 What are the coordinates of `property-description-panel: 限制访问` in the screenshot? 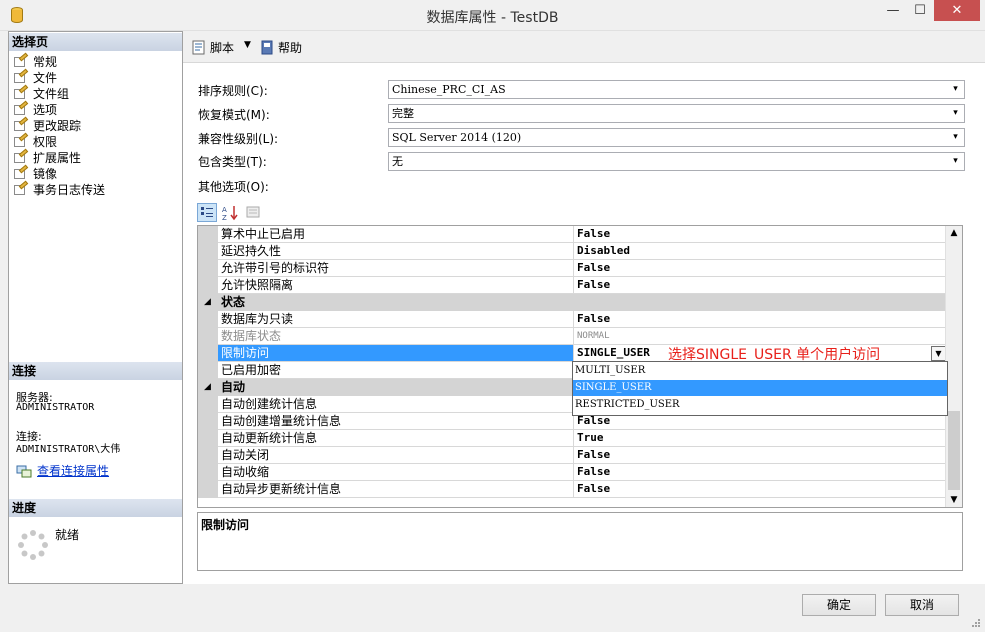 It's located at (580, 541).